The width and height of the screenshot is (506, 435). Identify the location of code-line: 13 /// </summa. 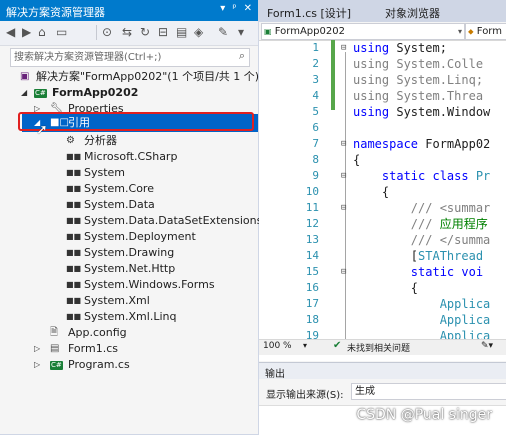
(382, 240).